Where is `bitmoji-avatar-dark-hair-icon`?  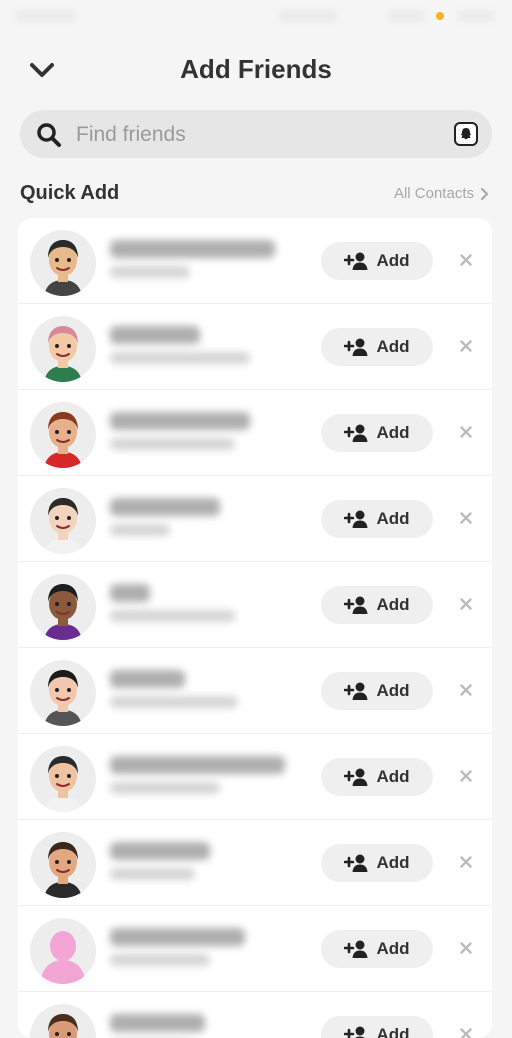
bitmoji-avatar-dark-hair-icon is located at coordinates (63, 693).